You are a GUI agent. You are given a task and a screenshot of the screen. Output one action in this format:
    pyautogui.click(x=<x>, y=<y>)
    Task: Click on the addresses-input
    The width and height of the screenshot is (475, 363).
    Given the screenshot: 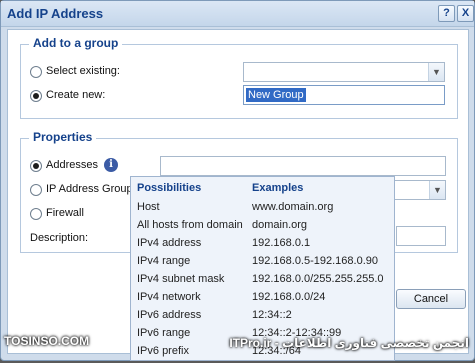 What is the action you would take?
    pyautogui.click(x=303, y=166)
    